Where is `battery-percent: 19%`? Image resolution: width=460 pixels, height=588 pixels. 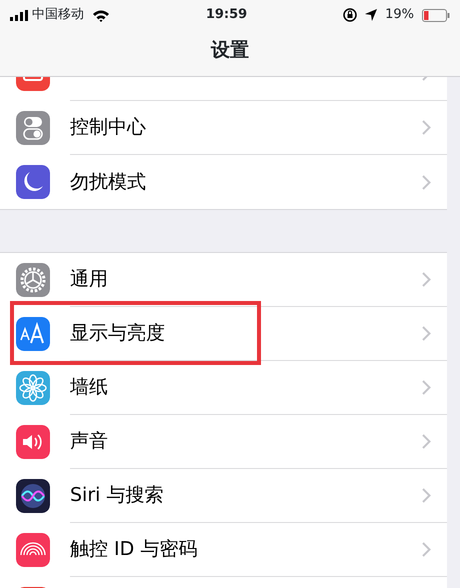 battery-percent: 19% is located at coordinates (399, 15).